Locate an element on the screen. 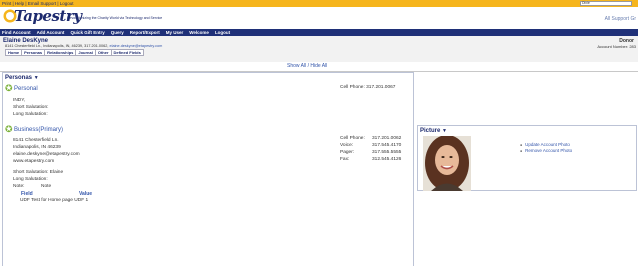 This screenshot has height=266, width=638. nav-query: Query is located at coordinates (117, 32).